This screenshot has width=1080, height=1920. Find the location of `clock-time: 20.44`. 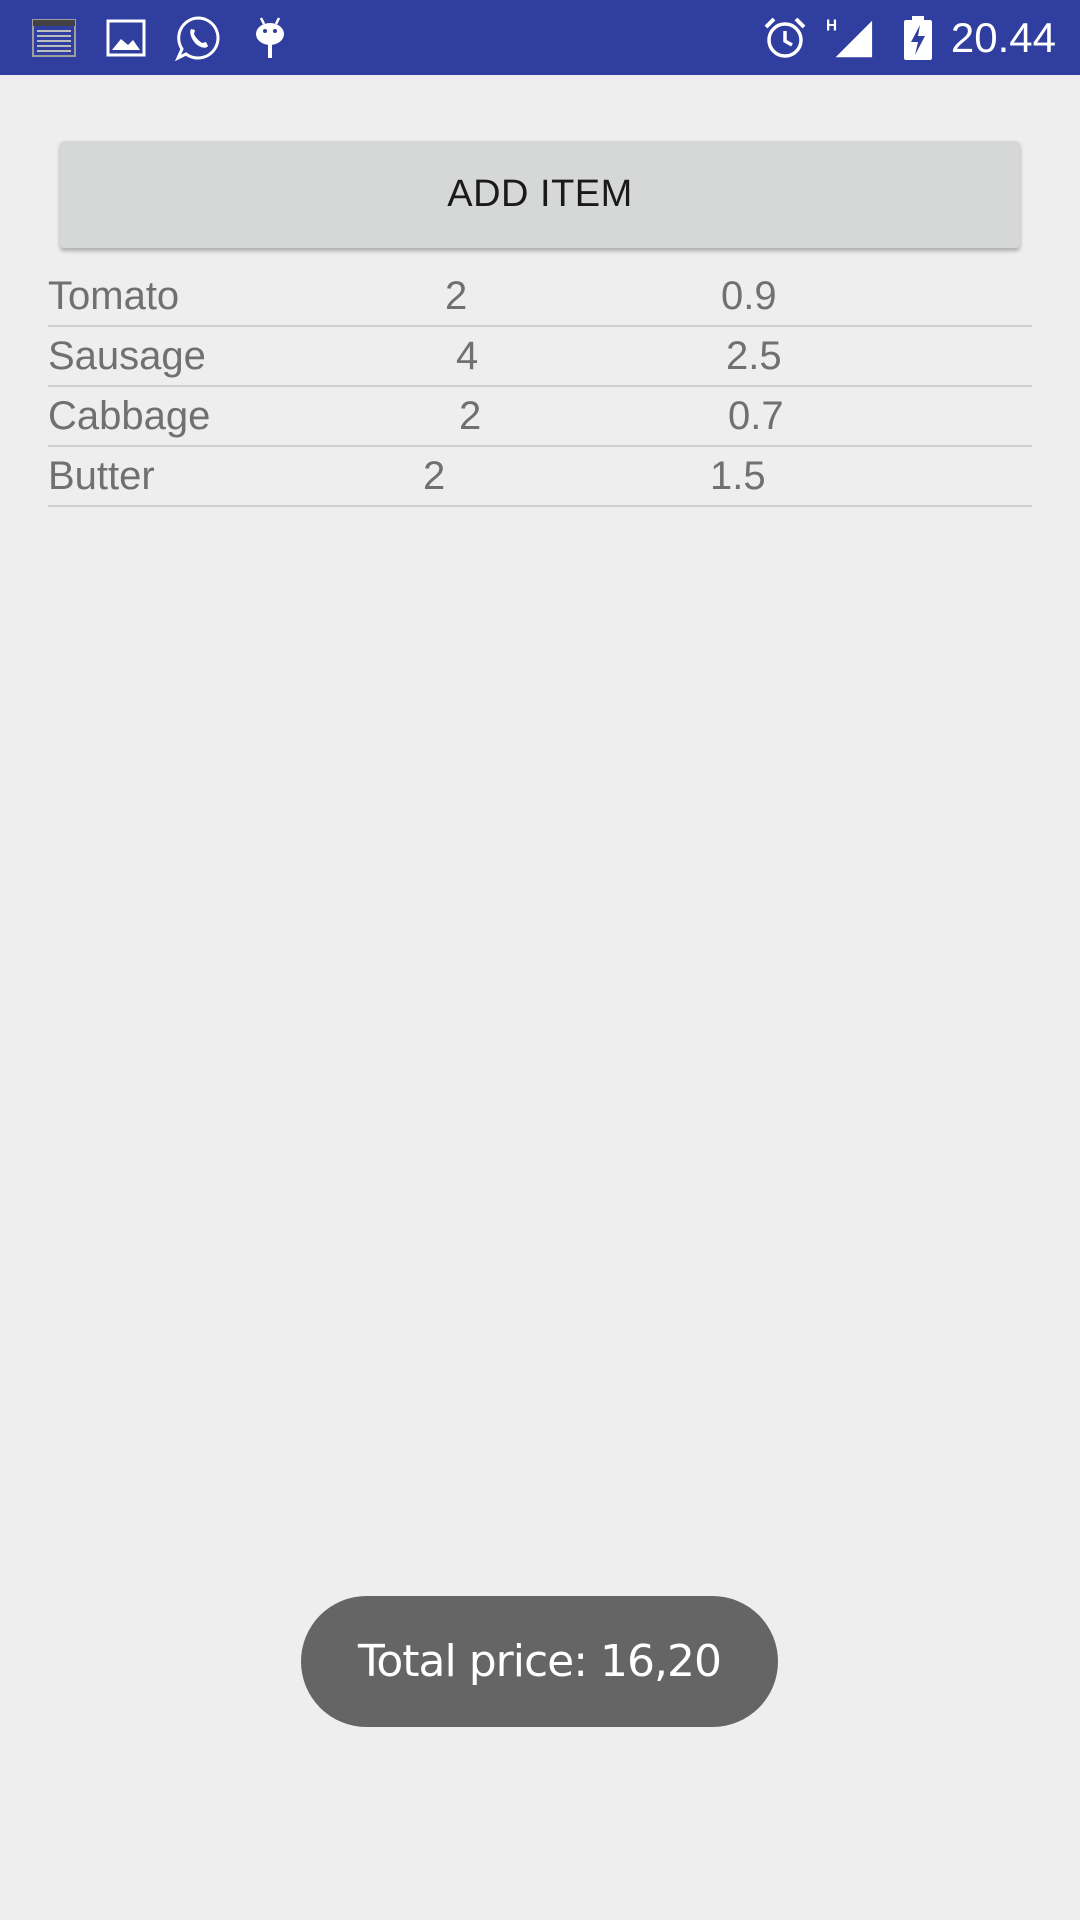

clock-time: 20.44 is located at coordinates (1003, 37).